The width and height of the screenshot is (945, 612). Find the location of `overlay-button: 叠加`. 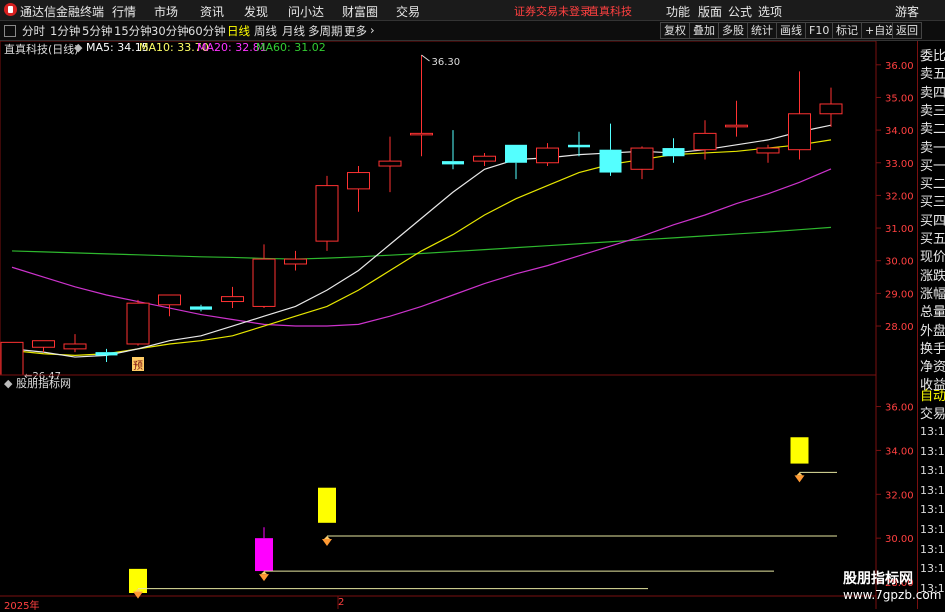

overlay-button: 叠加 is located at coordinates (704, 30).